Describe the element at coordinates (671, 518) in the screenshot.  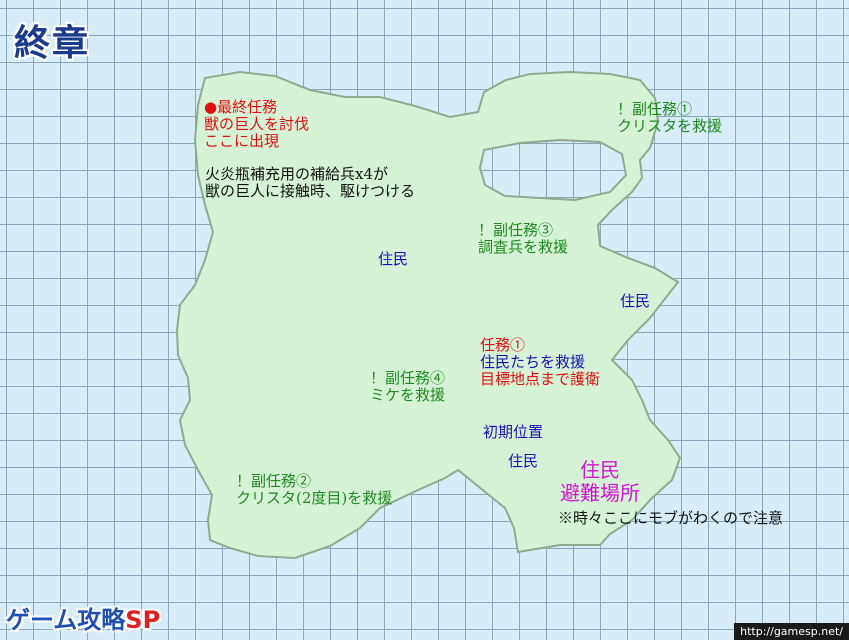
I see `mob-note: ※時々ここにモブがわくので注意` at that location.